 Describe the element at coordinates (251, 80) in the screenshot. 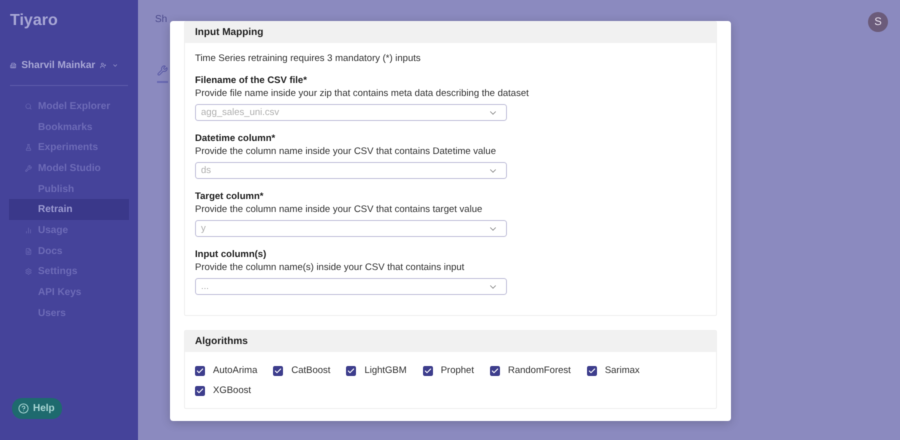

I see `field-label: Filename of the CSV file*` at that location.